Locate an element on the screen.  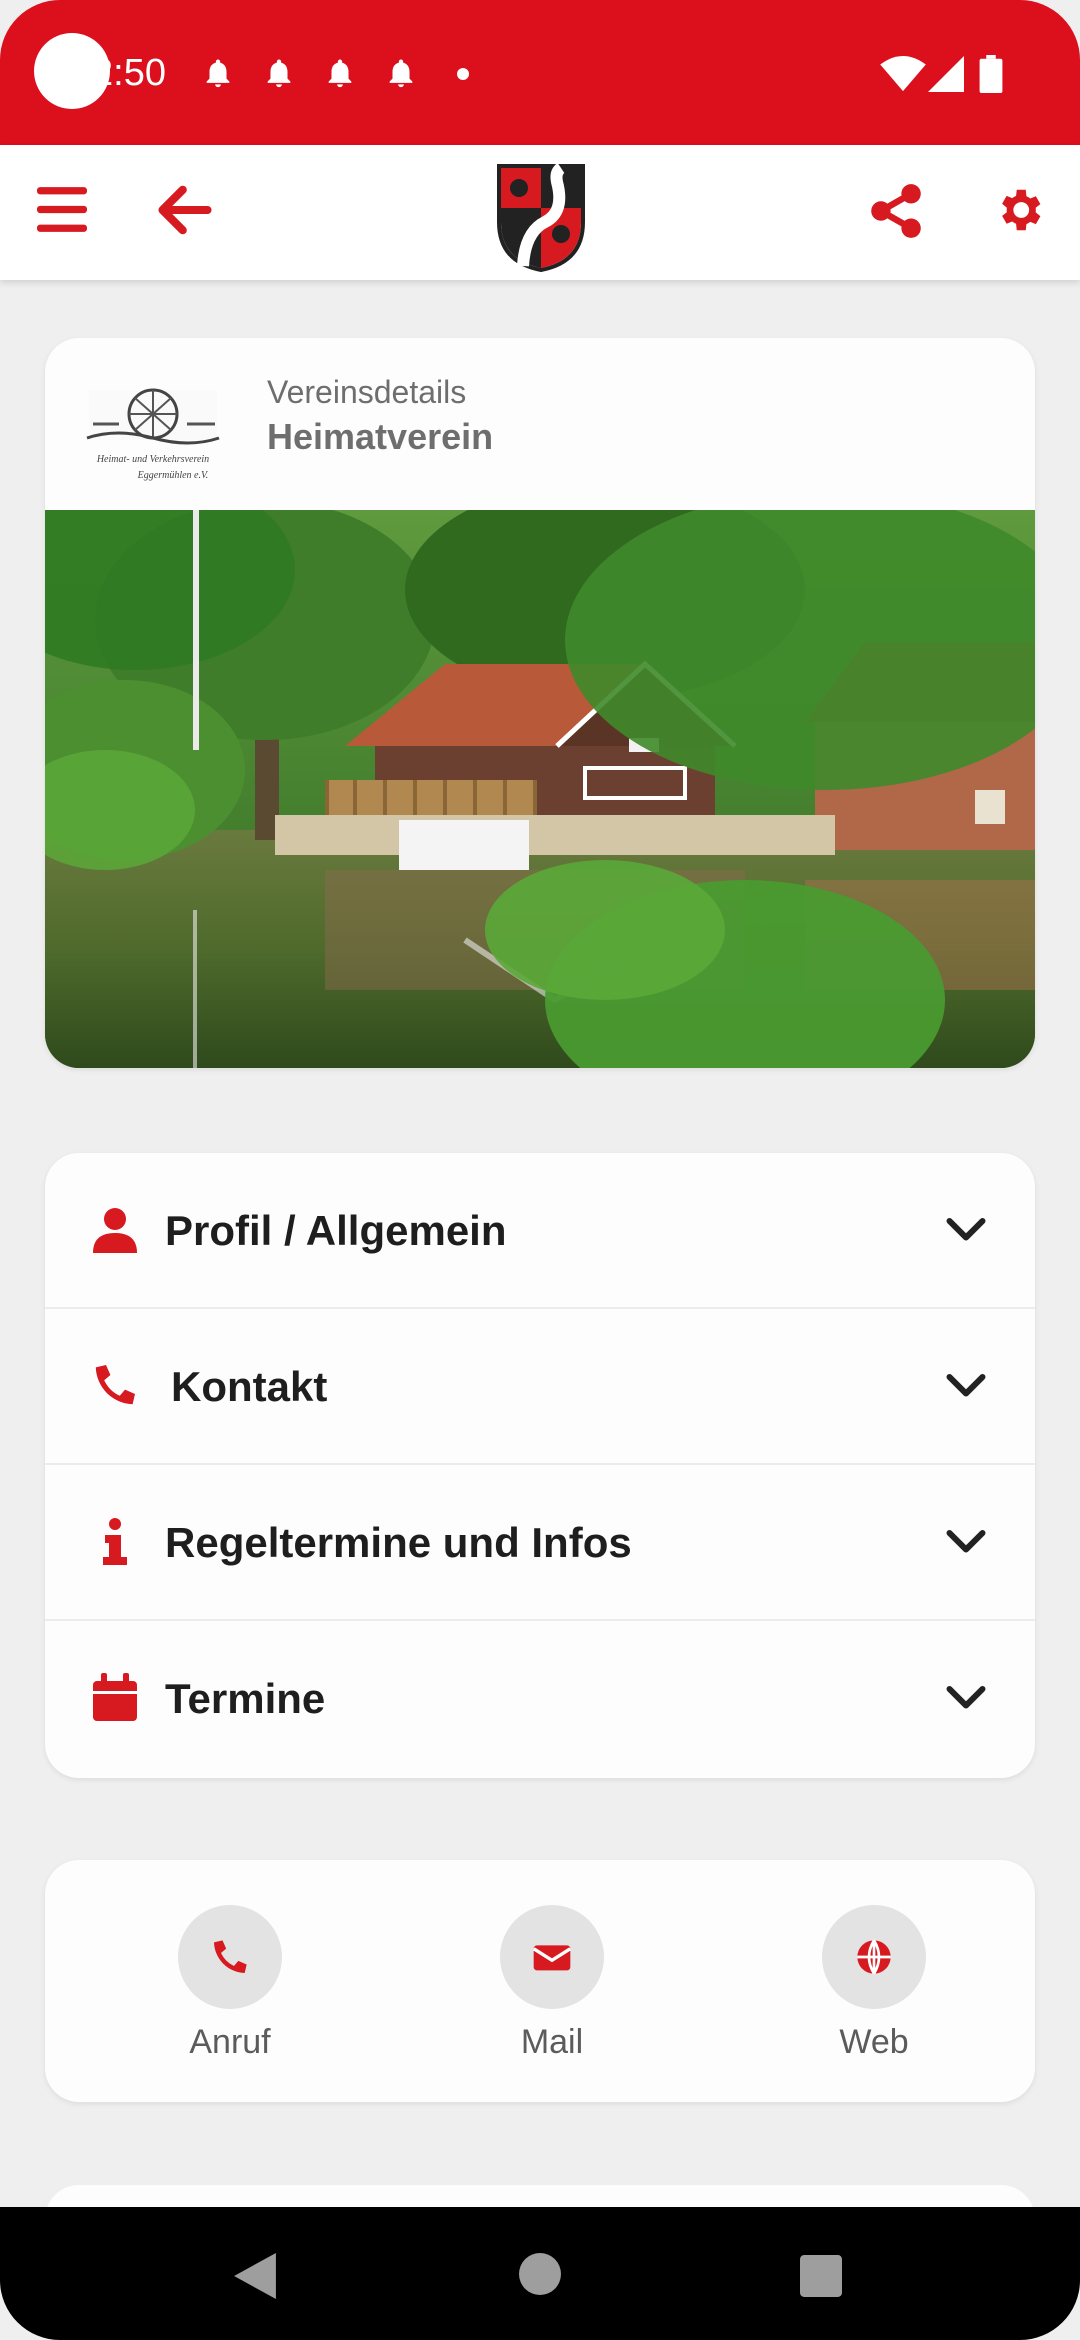
web-button: Web is located at coordinates (874, 1983).